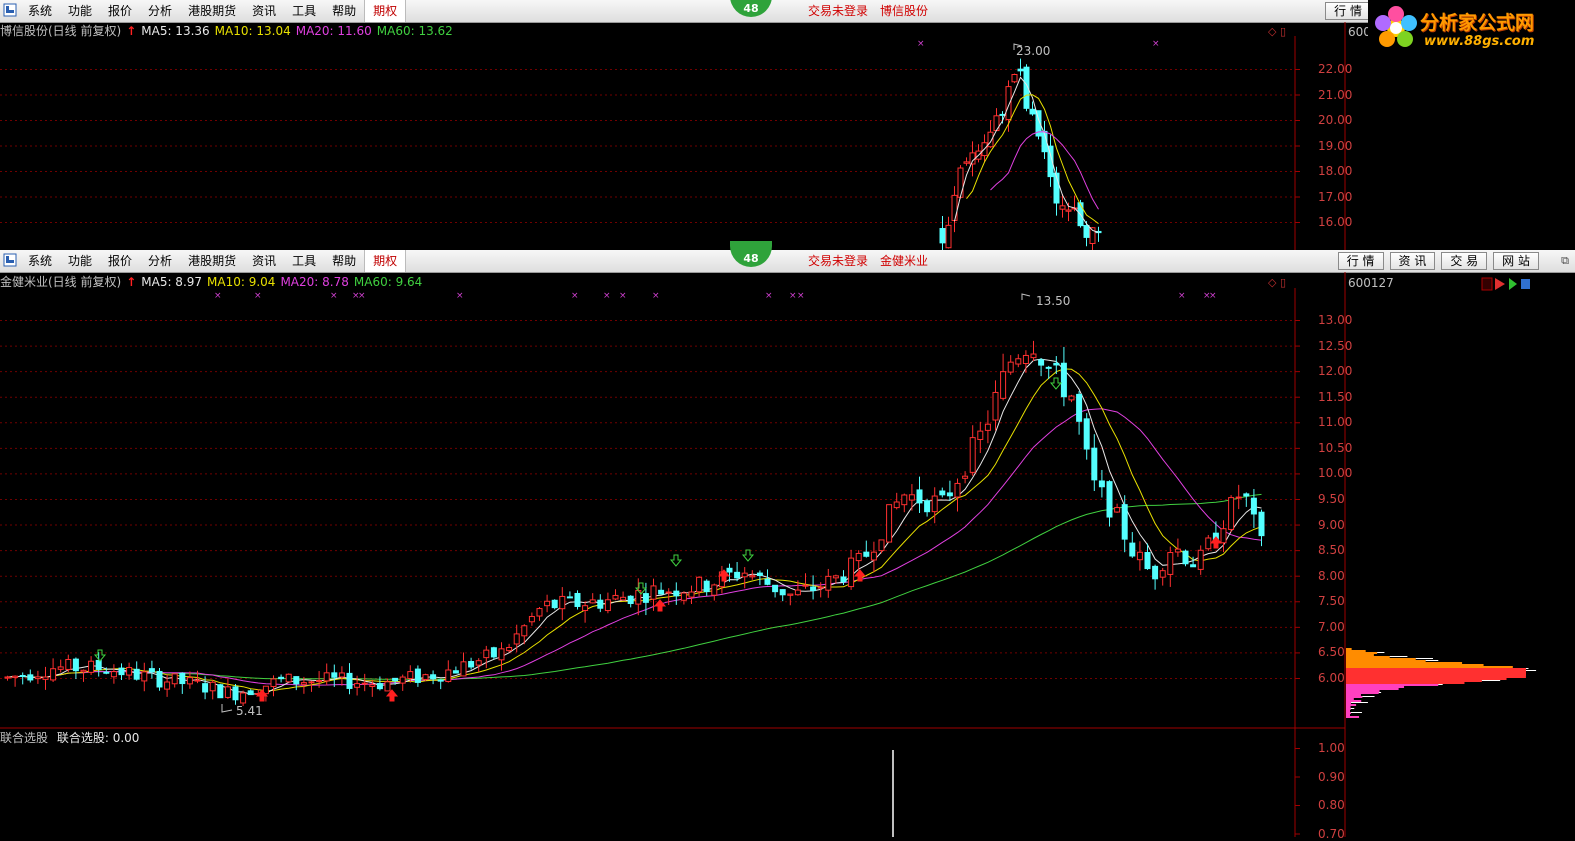  Describe the element at coordinates (98, 738) in the screenshot. I see `indicator-value: 联合选股: 0.00` at that location.